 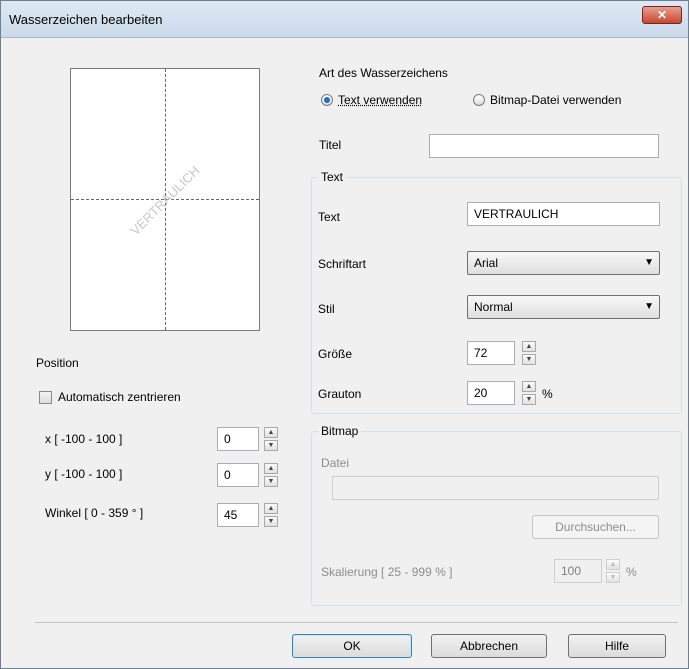 What do you see at coordinates (238, 515) in the screenshot?
I see `angle-input: 45` at bounding box center [238, 515].